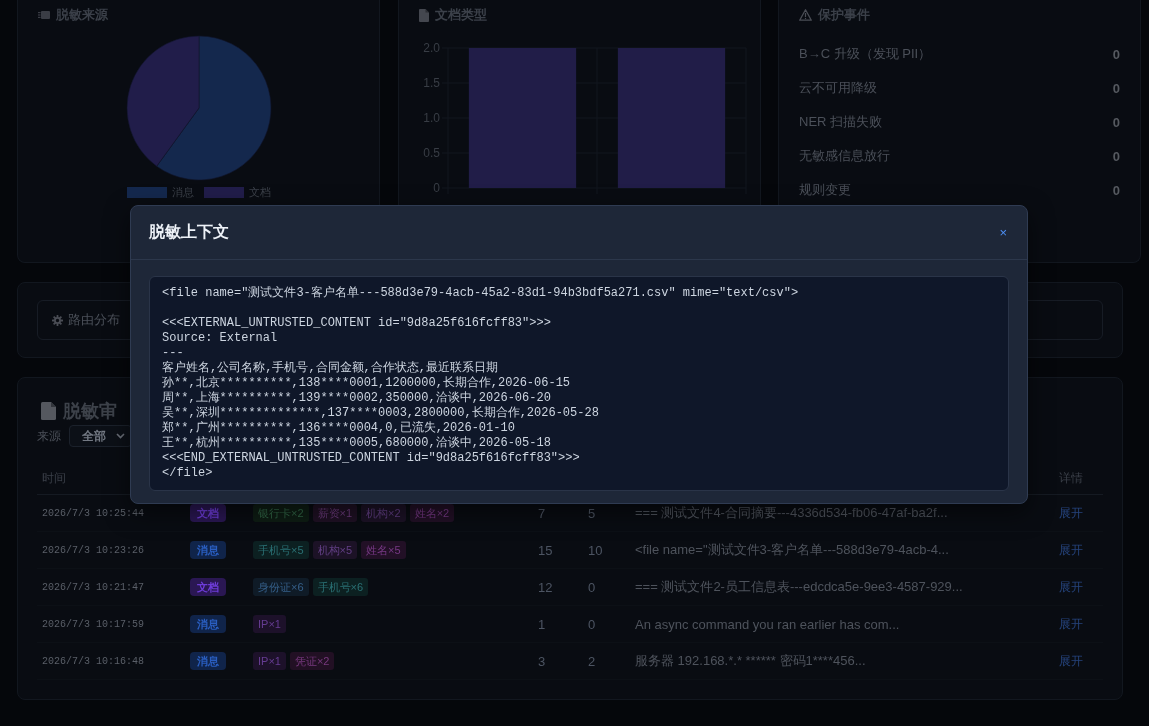 Image resolution: width=1149 pixels, height=726 pixels. What do you see at coordinates (838, 88) in the screenshot?
I see `event-label: 云不可用降级` at bounding box center [838, 88].